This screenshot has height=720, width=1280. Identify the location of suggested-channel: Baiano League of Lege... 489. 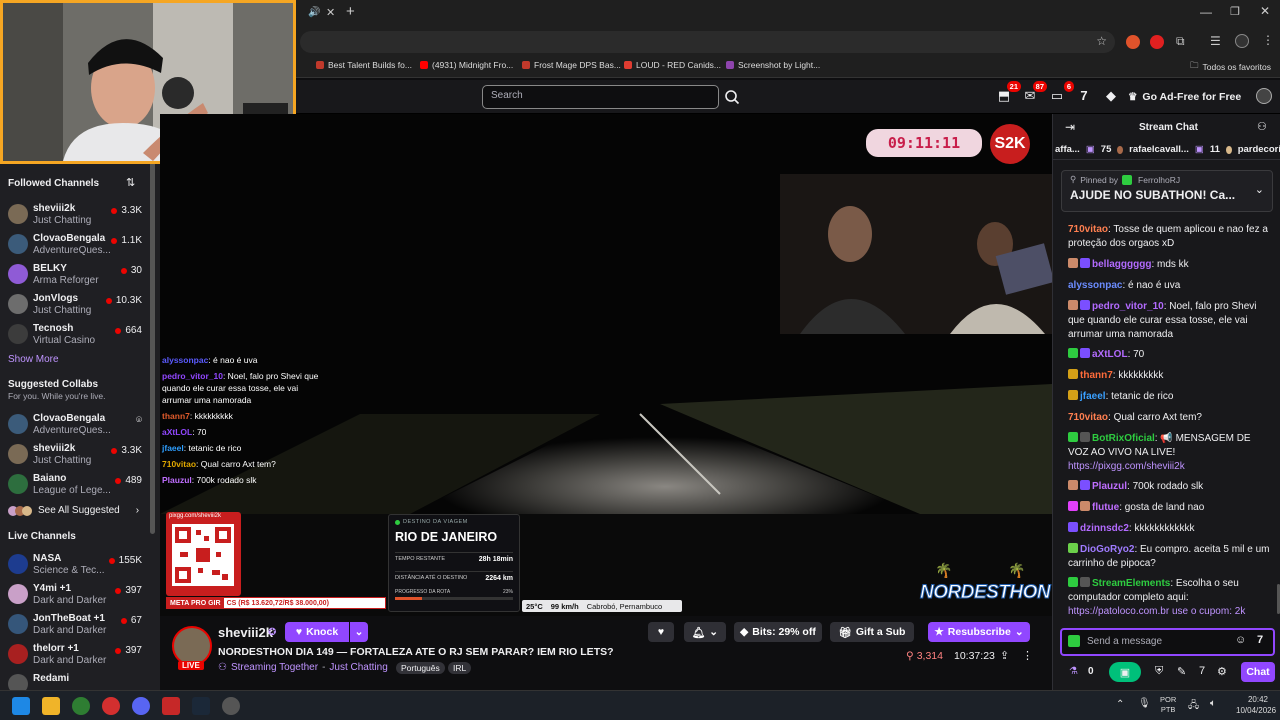
(75, 485).